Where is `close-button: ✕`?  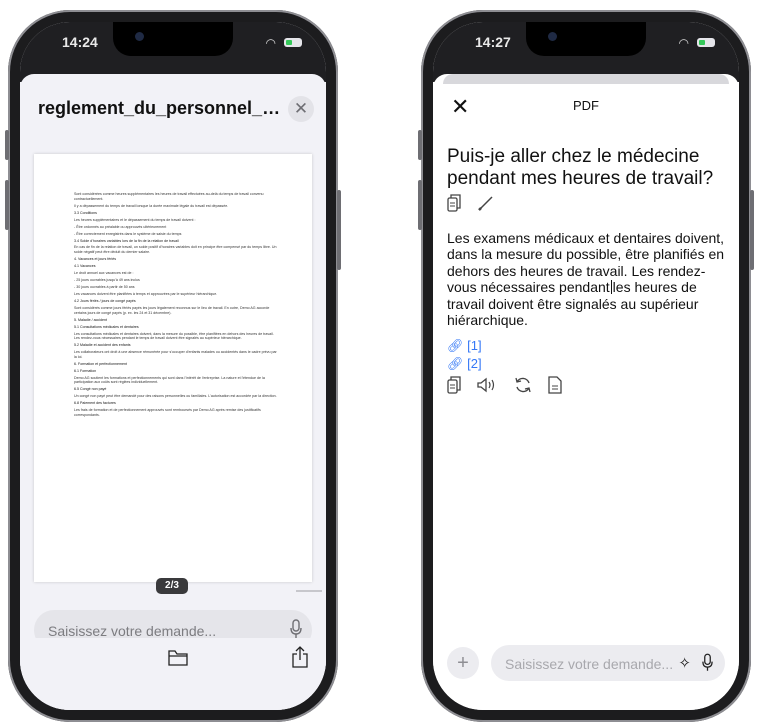
close-button: ✕ is located at coordinates (301, 109).